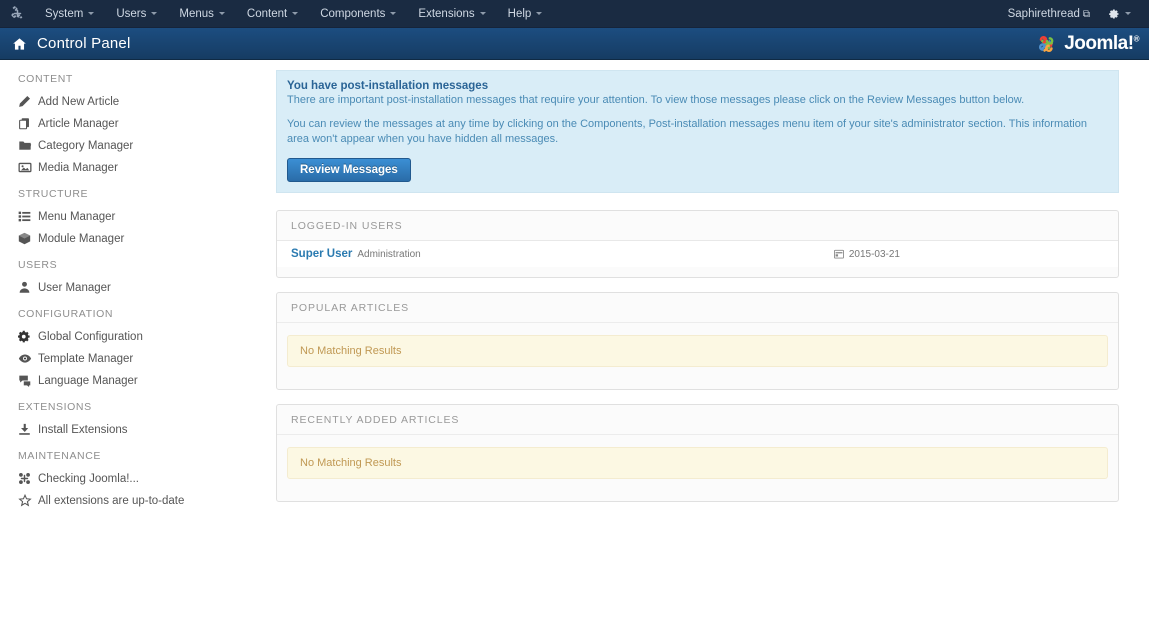 The image size is (1149, 643). I want to click on pencil-icon, so click(28, 101).